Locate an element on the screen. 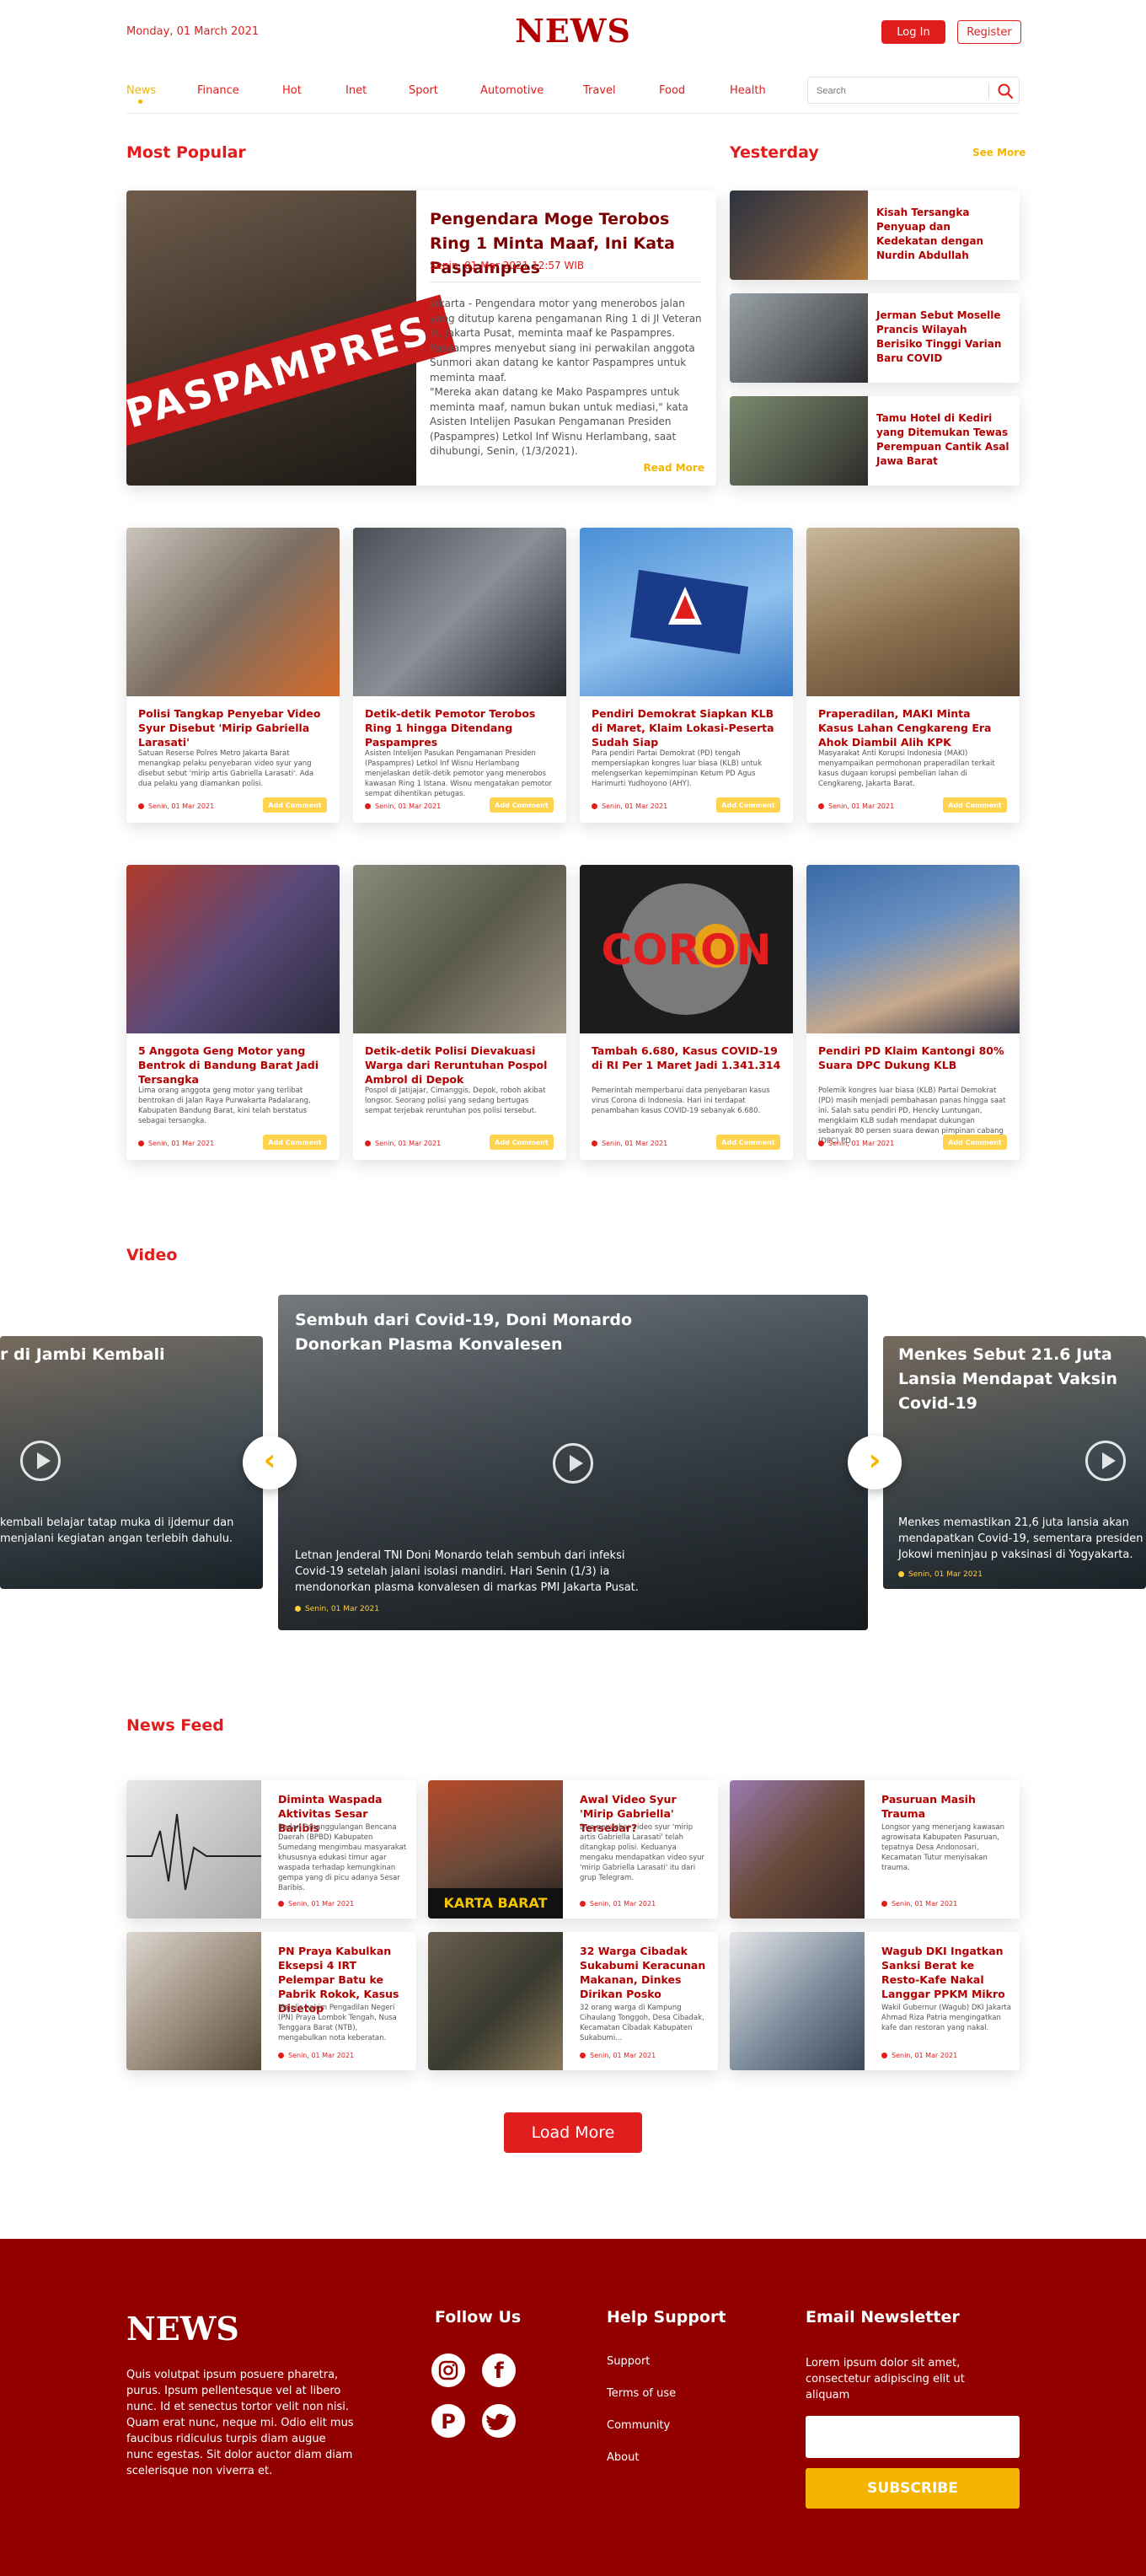 This screenshot has width=1146, height=2576. register-button: Register is located at coordinates (989, 32).